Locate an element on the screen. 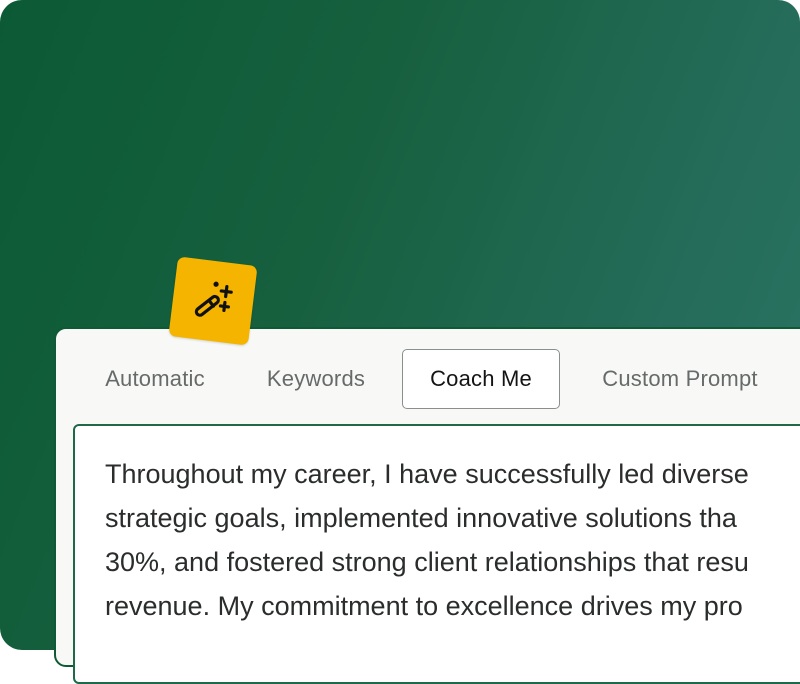 The image size is (800, 684). magic-wand-icon is located at coordinates (213, 299).